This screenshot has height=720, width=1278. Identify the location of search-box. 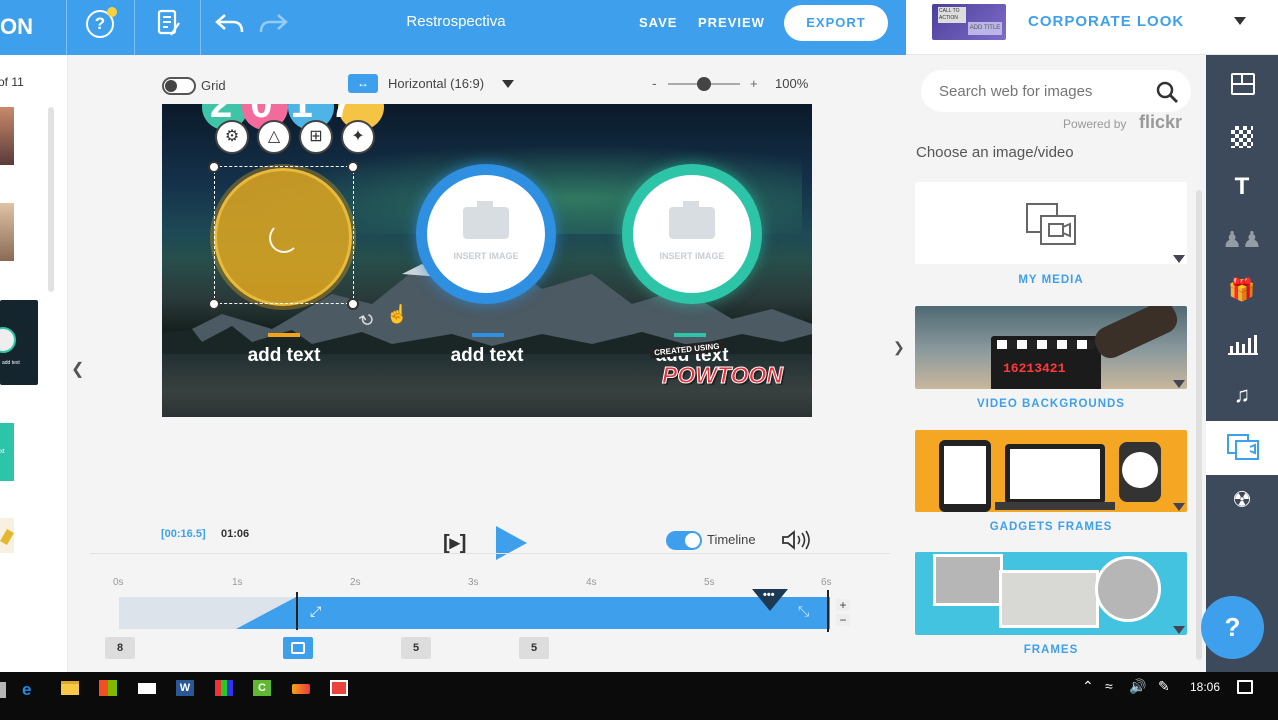
(1056, 91).